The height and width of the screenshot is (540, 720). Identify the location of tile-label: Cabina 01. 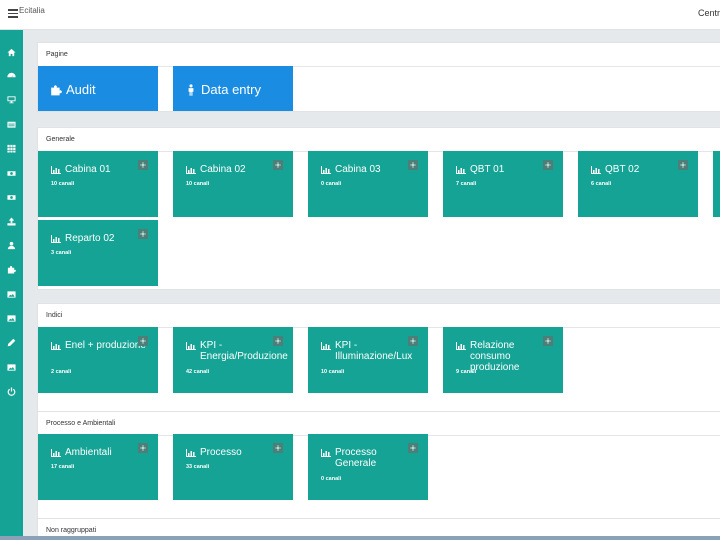
(88, 169).